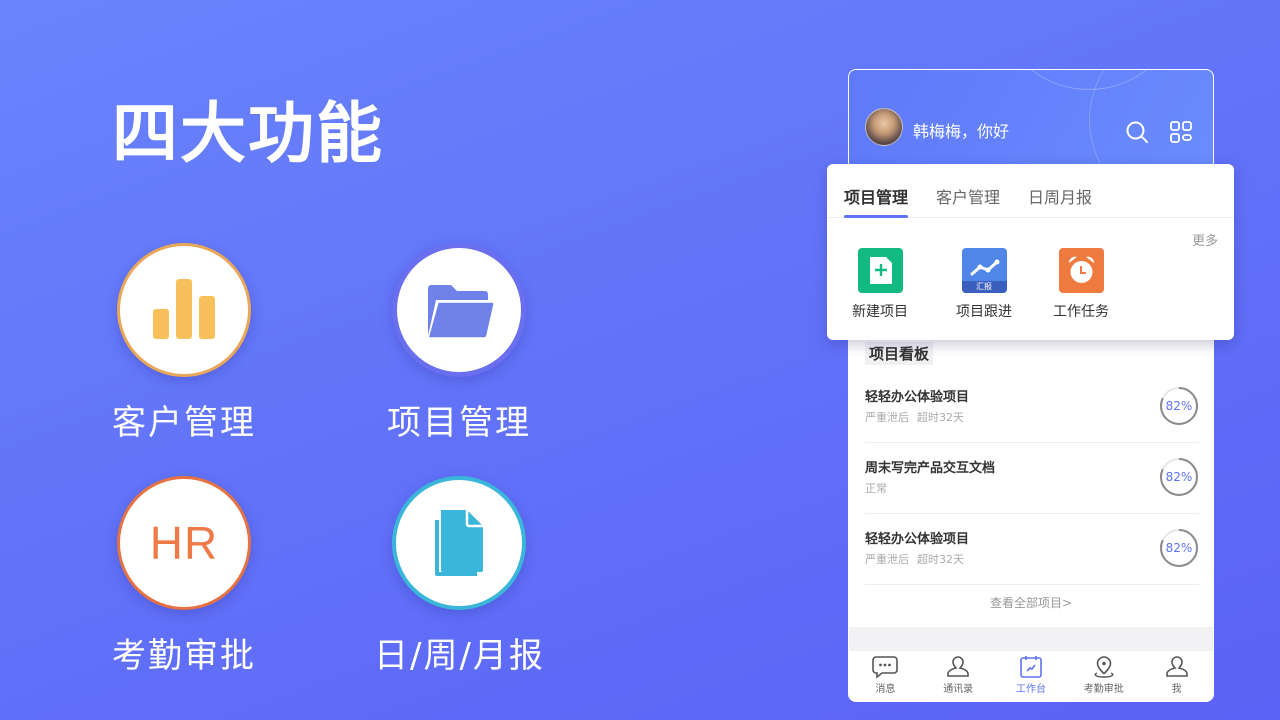  What do you see at coordinates (1205, 239) in the screenshot?
I see `more-link: 更多` at bounding box center [1205, 239].